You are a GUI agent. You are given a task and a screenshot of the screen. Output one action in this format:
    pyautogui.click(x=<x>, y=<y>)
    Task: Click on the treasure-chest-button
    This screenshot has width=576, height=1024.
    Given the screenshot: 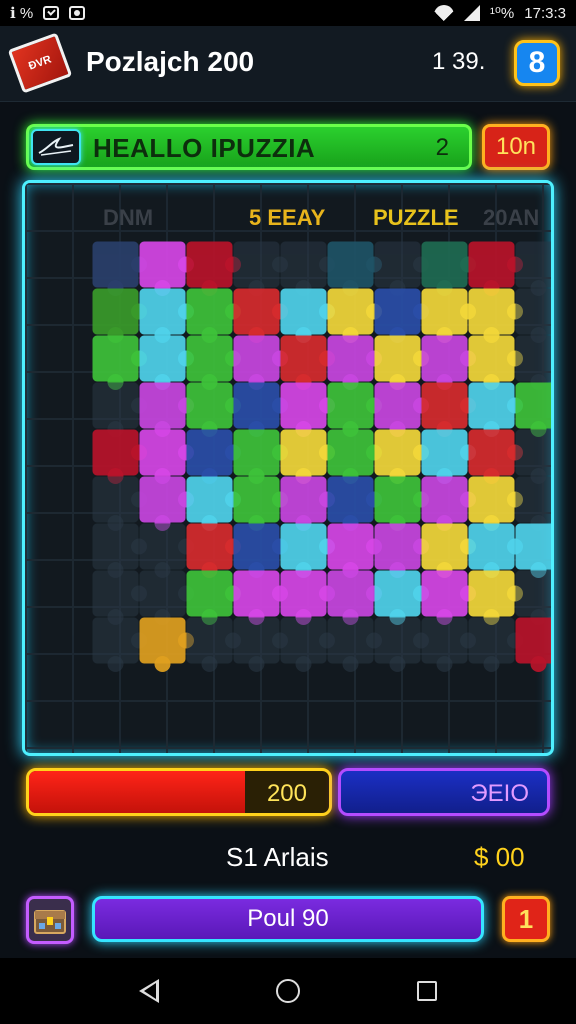 What is the action you would take?
    pyautogui.click(x=50, y=920)
    